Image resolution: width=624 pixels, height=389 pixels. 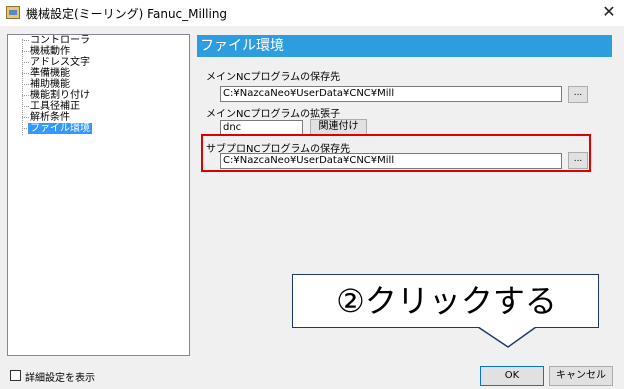 I want to click on window-title: 機械設定(ミーリング) Fanuc_Milling, so click(x=127, y=14).